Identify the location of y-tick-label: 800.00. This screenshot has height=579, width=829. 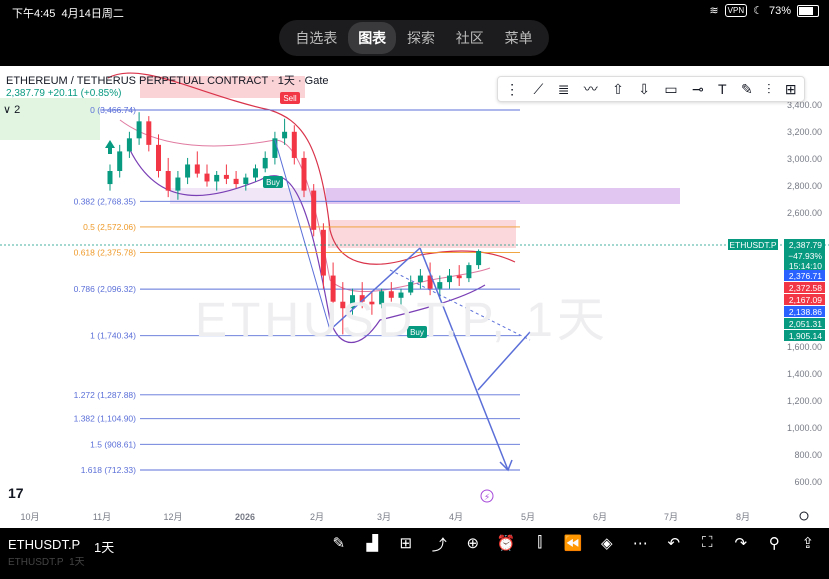
(808, 455).